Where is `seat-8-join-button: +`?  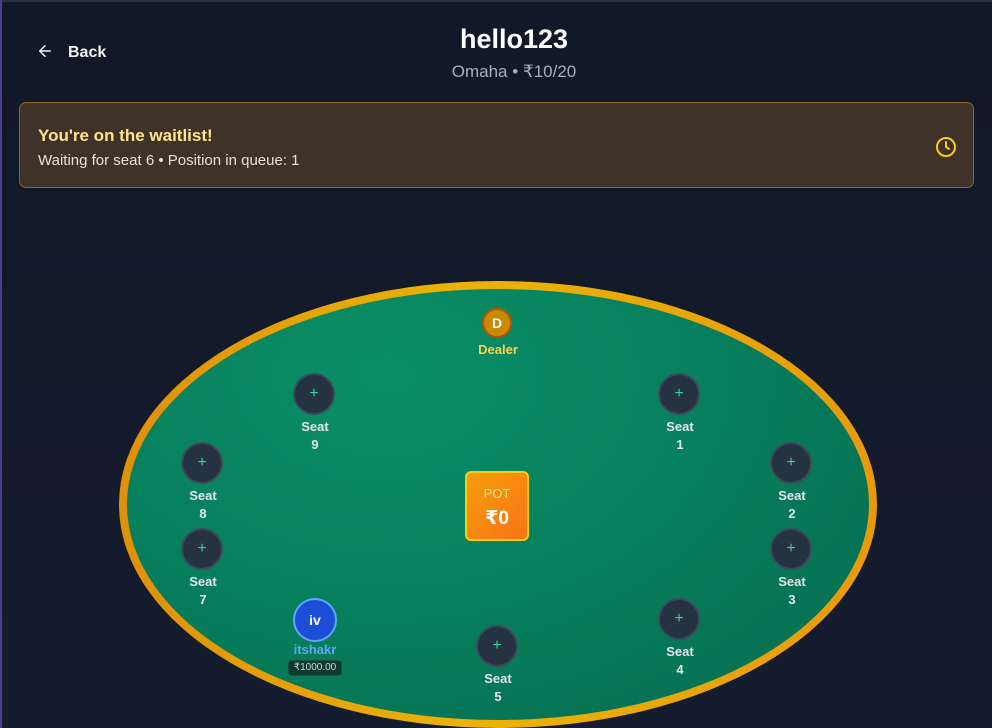
seat-8-join-button: + is located at coordinates (202, 463).